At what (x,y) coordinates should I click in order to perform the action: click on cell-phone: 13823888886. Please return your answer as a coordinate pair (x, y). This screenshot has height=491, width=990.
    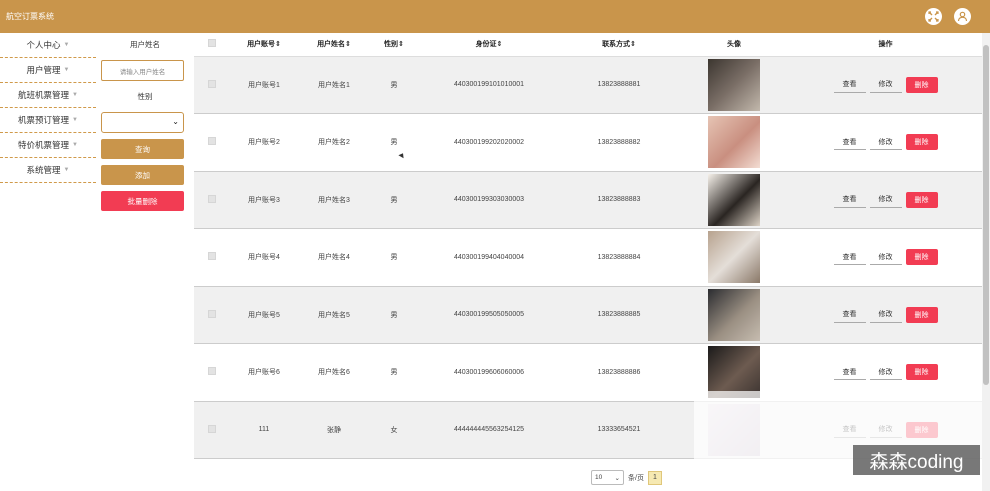
    Looking at the image, I should click on (619, 372).